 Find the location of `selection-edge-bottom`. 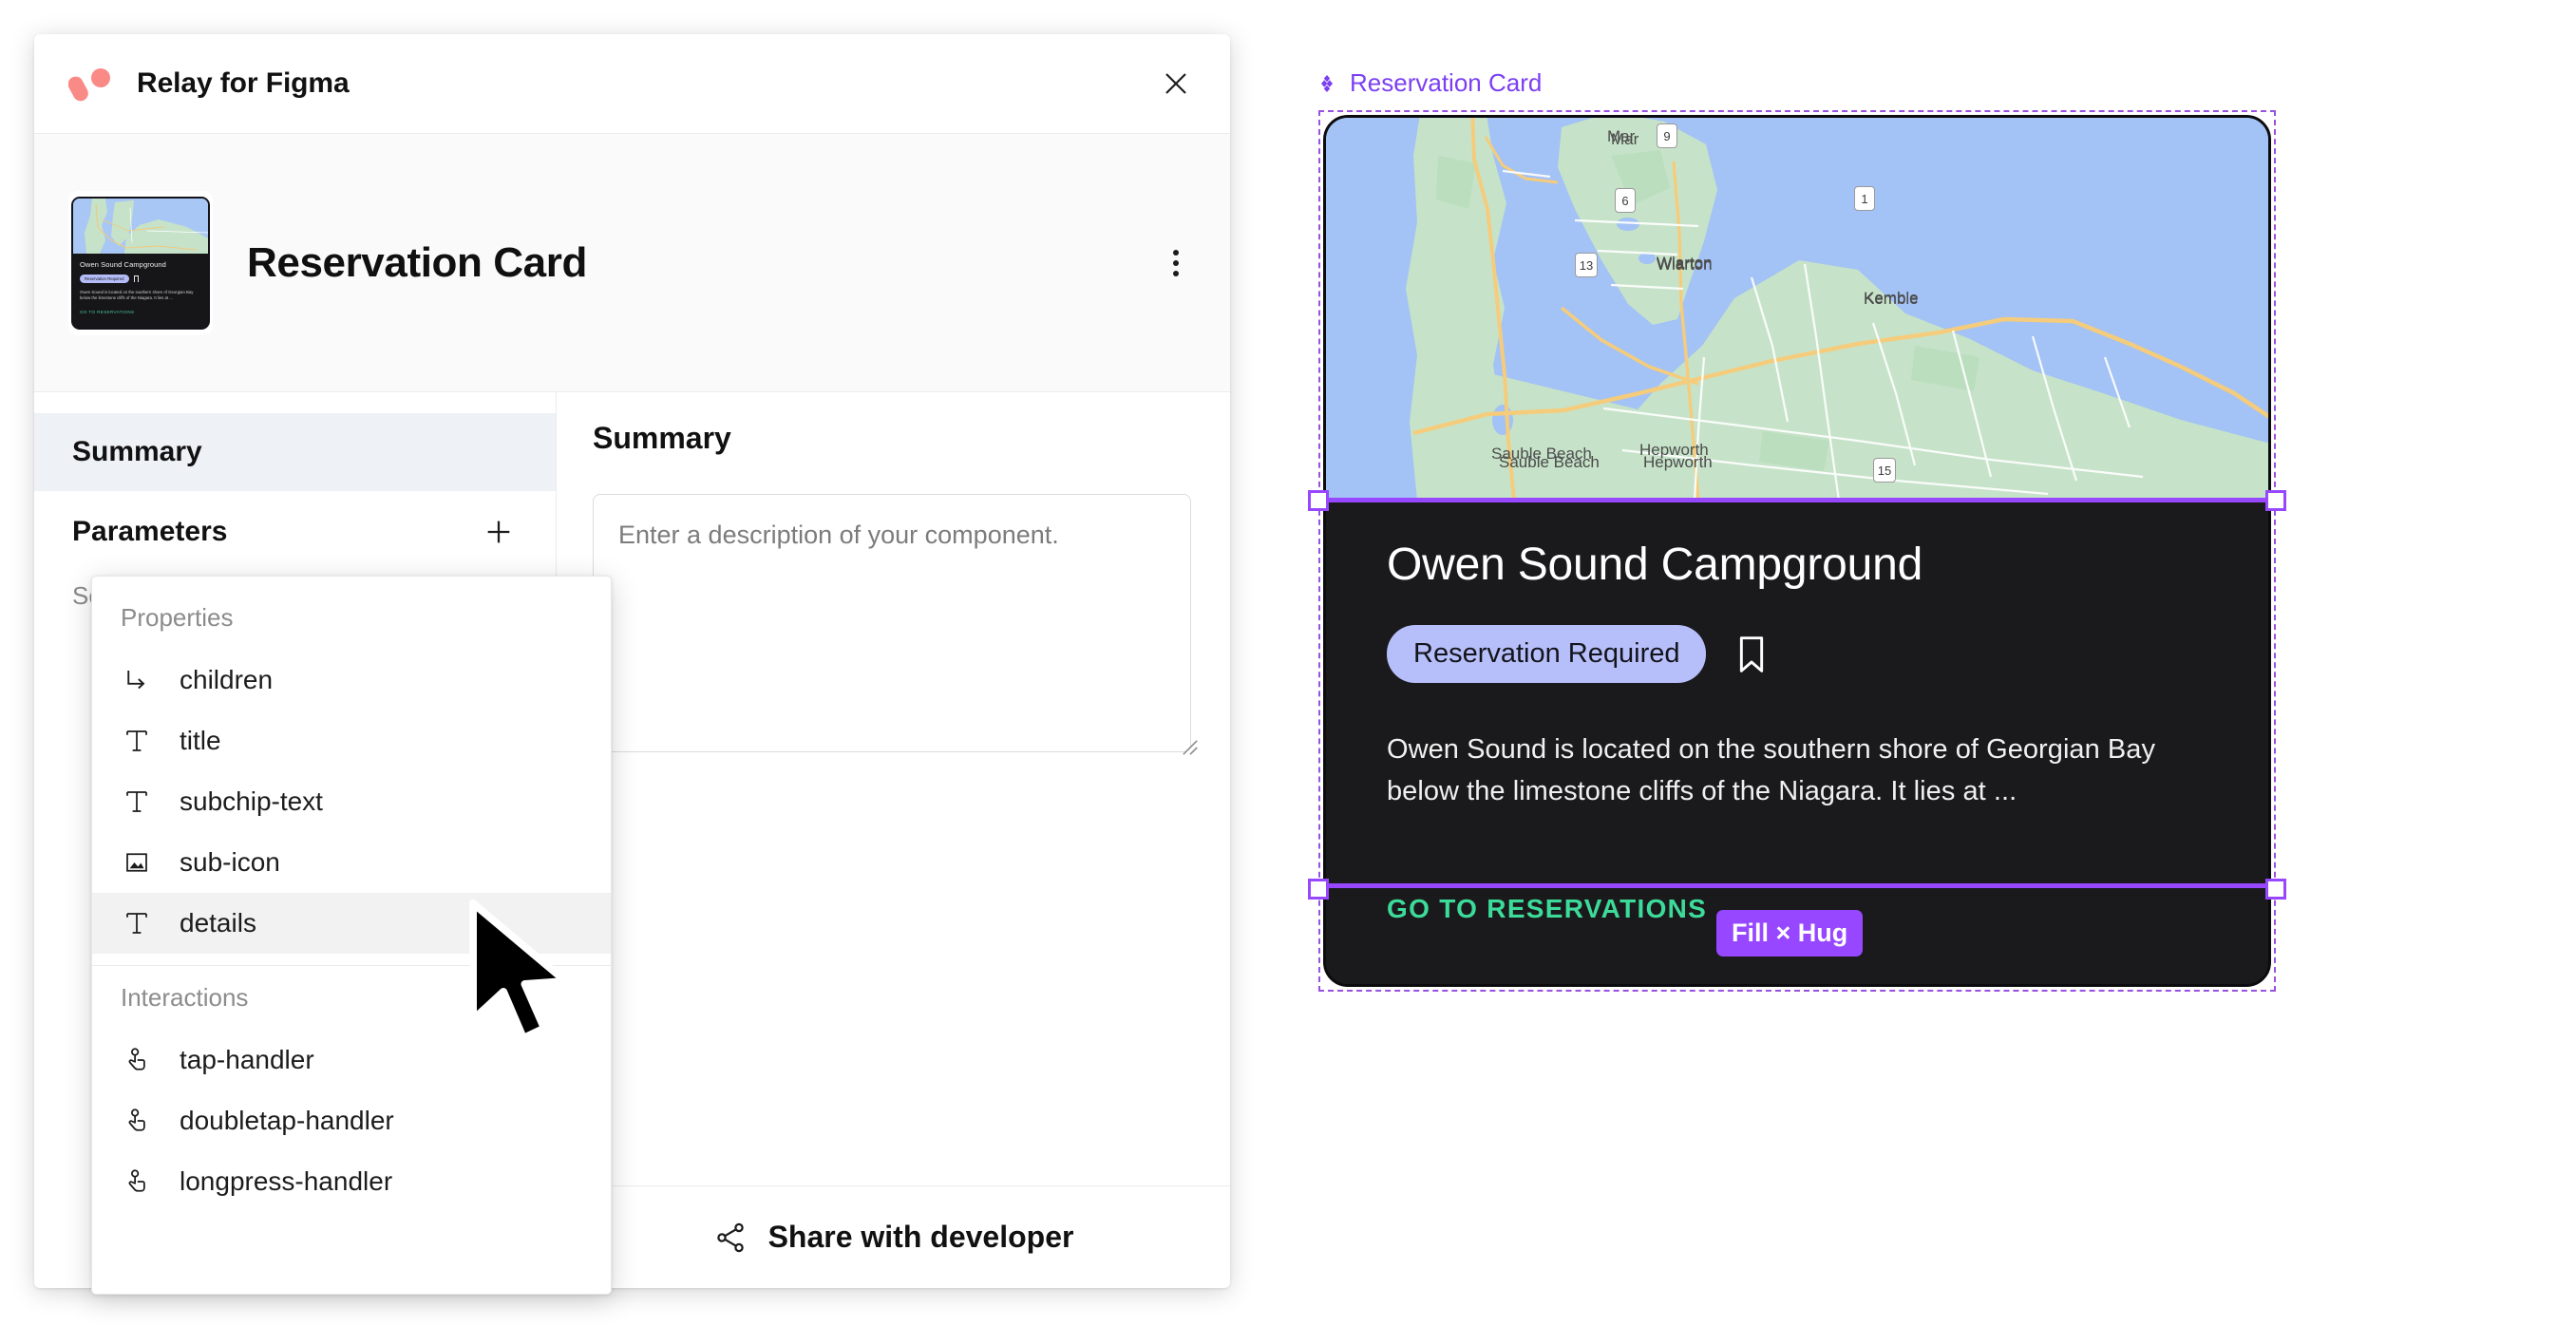

selection-edge-bottom is located at coordinates (1797, 886).